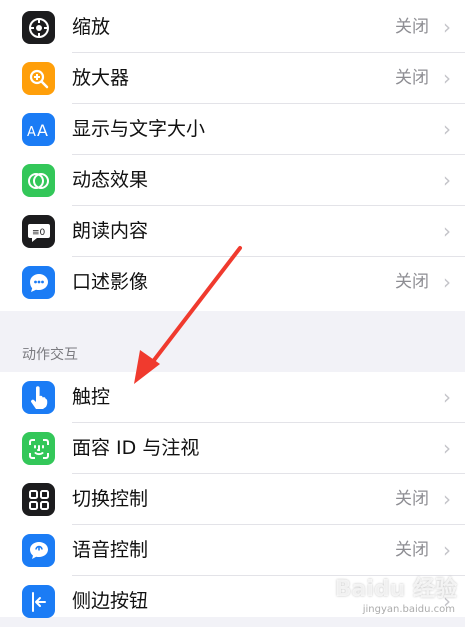  What do you see at coordinates (139, 129) in the screenshot?
I see `row-label: 显示与文字大小` at bounding box center [139, 129].